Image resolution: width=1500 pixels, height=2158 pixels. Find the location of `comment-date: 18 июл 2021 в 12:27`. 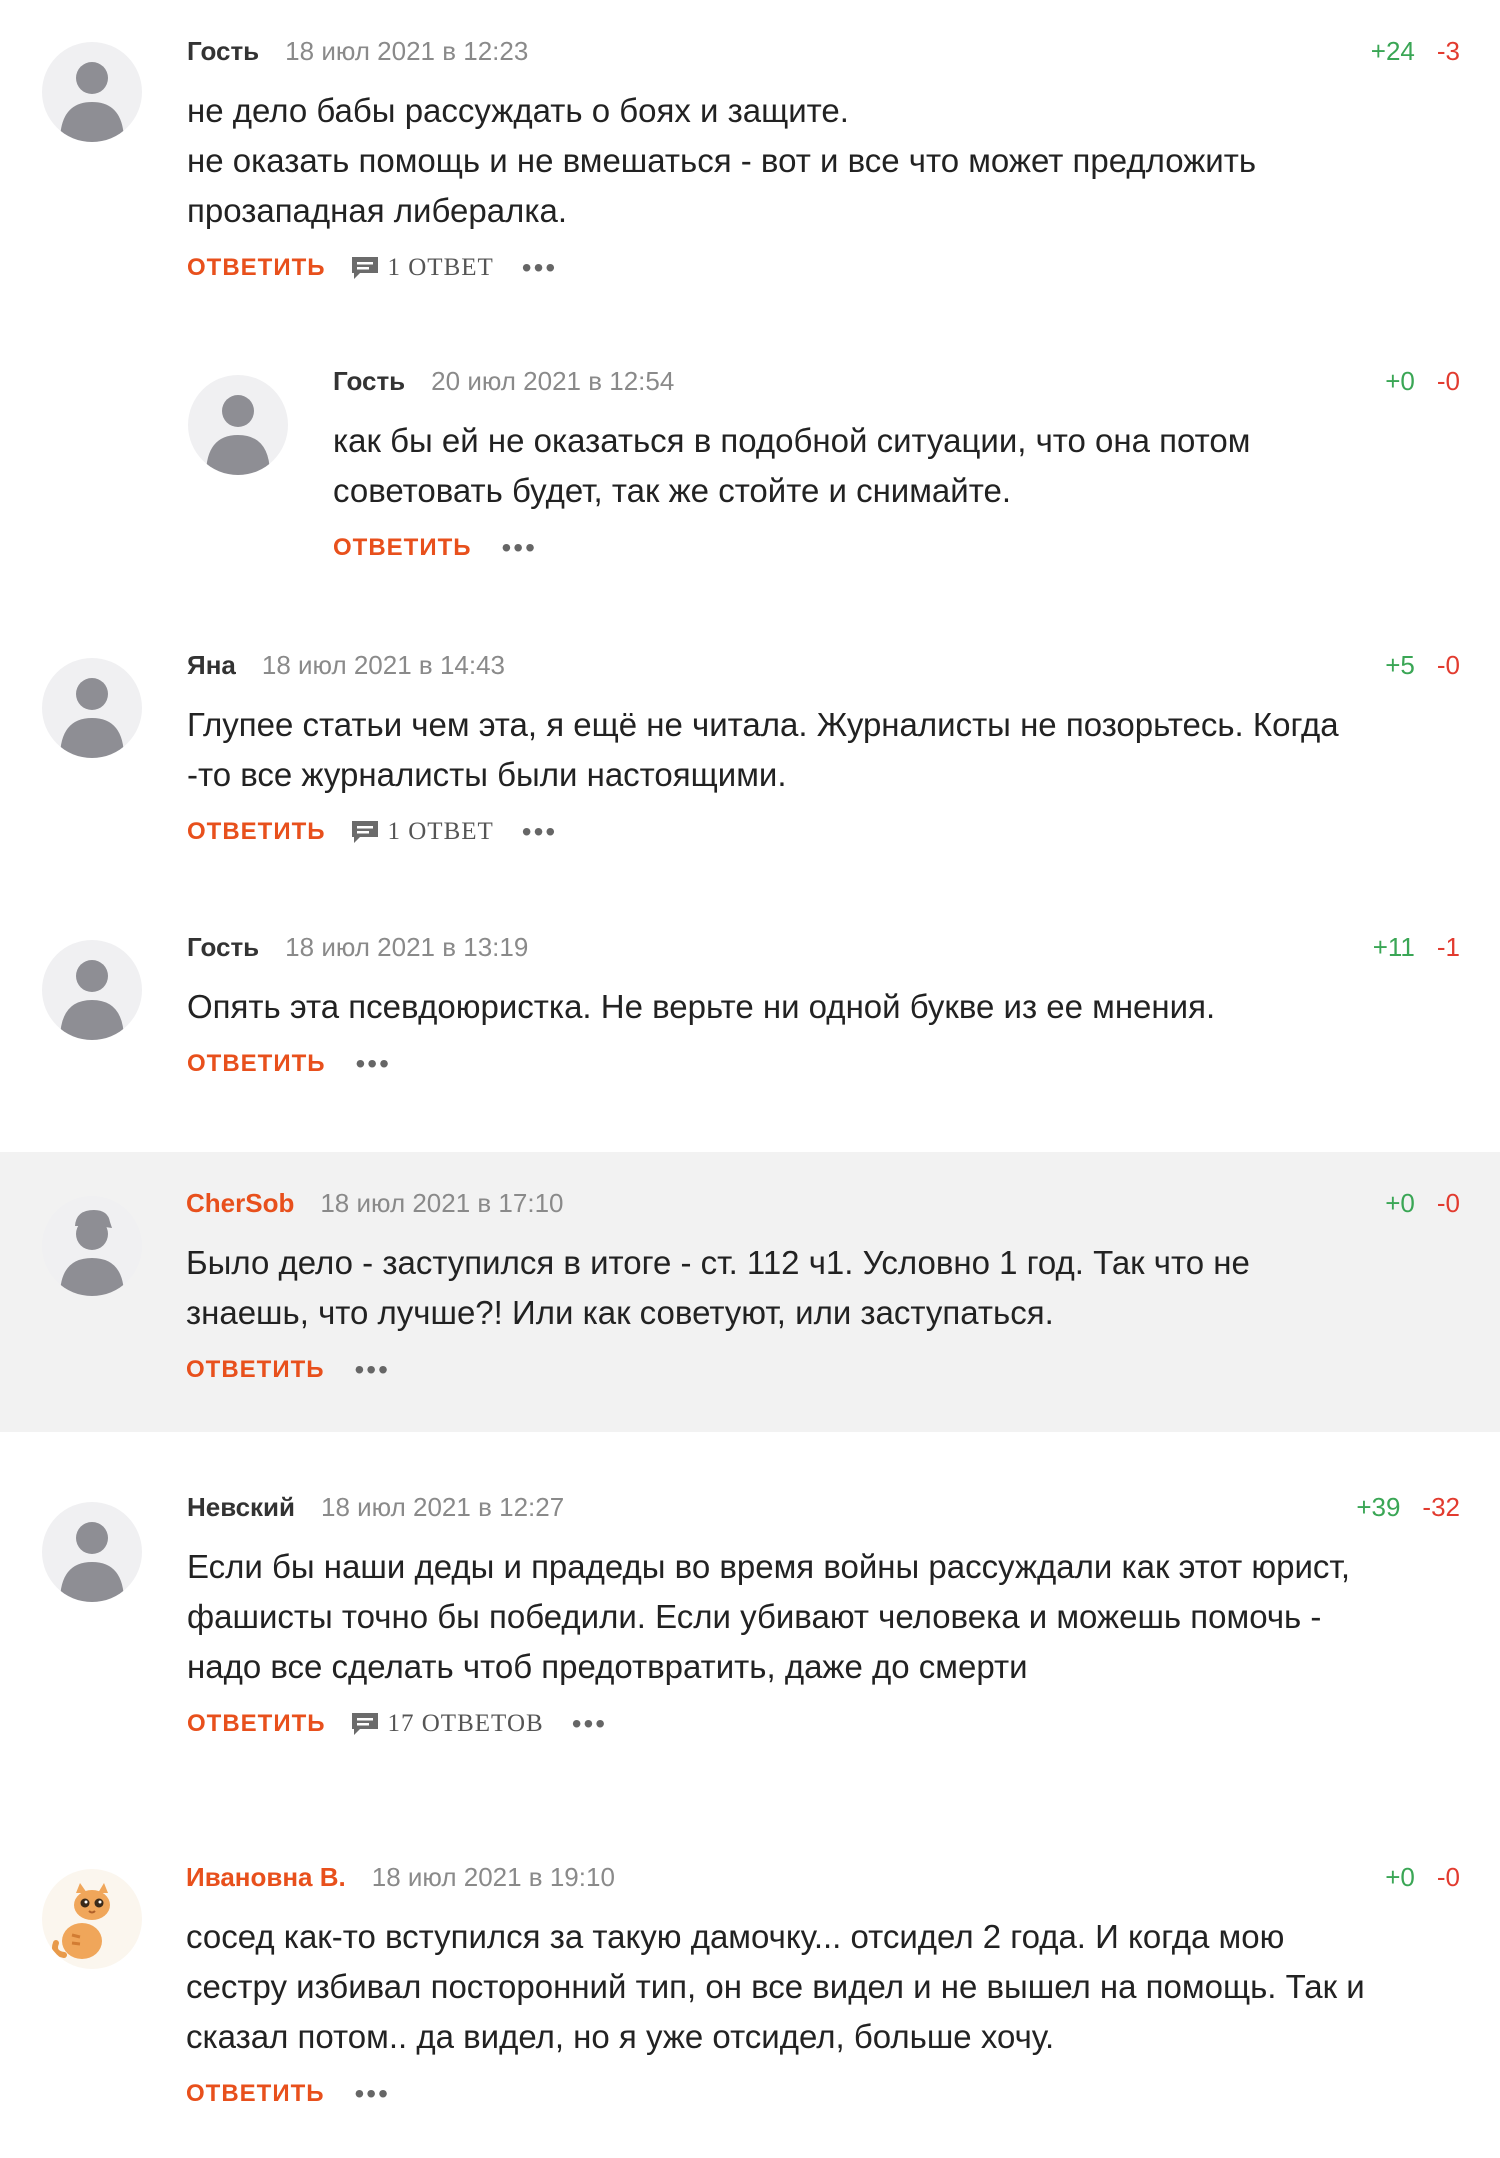

comment-date: 18 июл 2021 в 12:27 is located at coordinates (443, 1507).